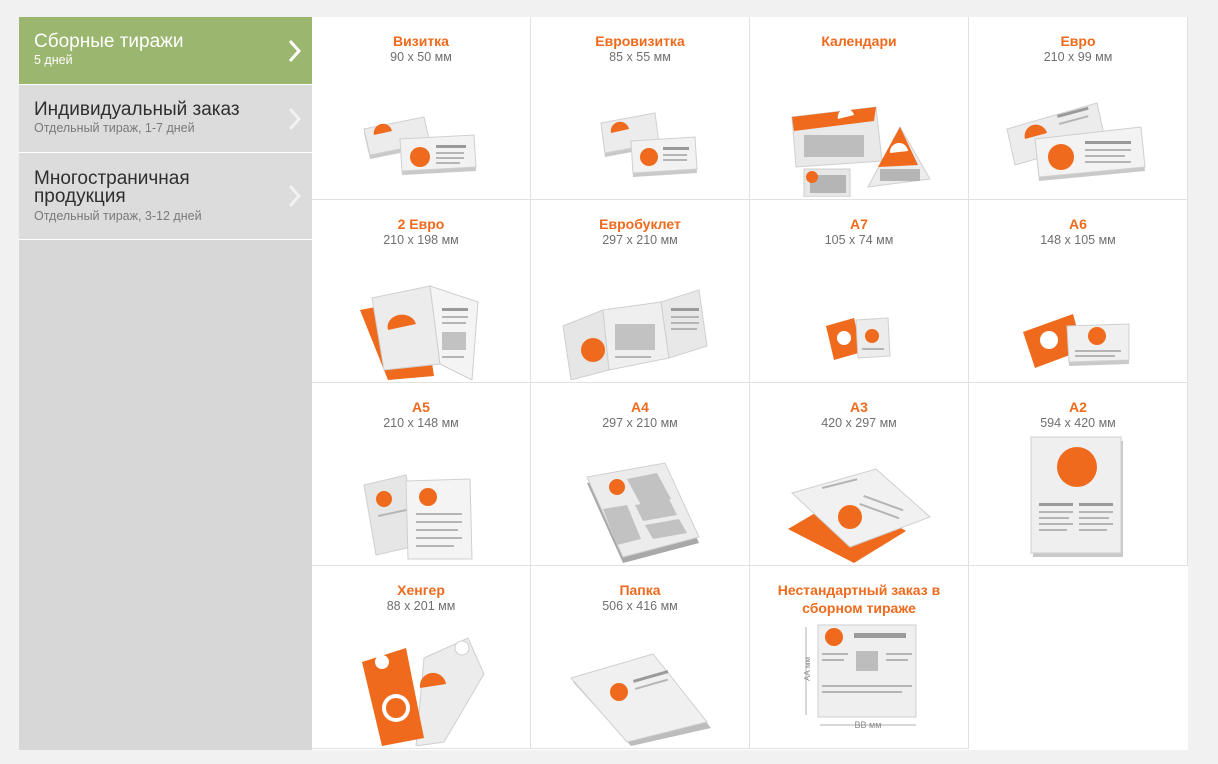 Image resolution: width=1218 pixels, height=764 pixels. Describe the element at coordinates (421, 240) in the screenshot. I see `product-size: 210 x 198 мм` at that location.